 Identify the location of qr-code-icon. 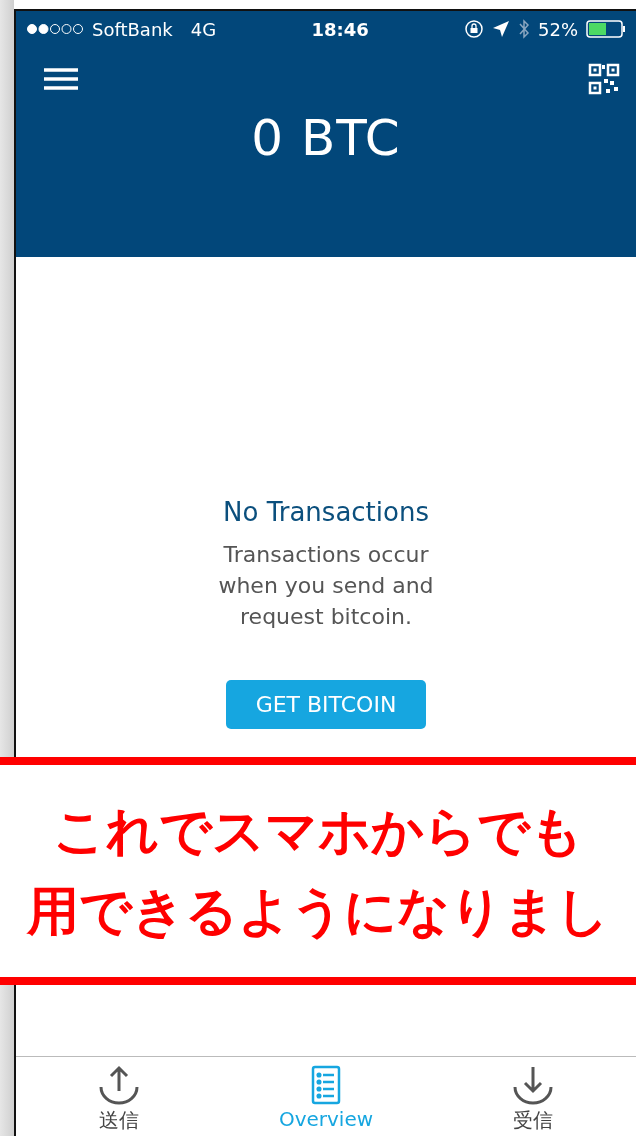
(604, 79).